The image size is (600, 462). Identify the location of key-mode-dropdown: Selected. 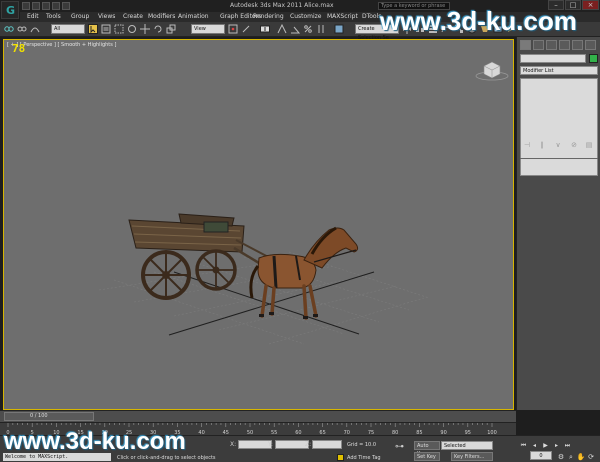
(467, 445).